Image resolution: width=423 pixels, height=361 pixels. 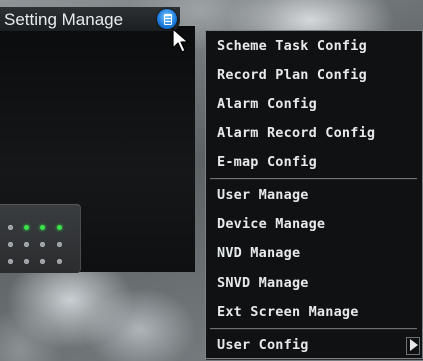 I want to click on menu-list-icon, so click(x=167, y=19).